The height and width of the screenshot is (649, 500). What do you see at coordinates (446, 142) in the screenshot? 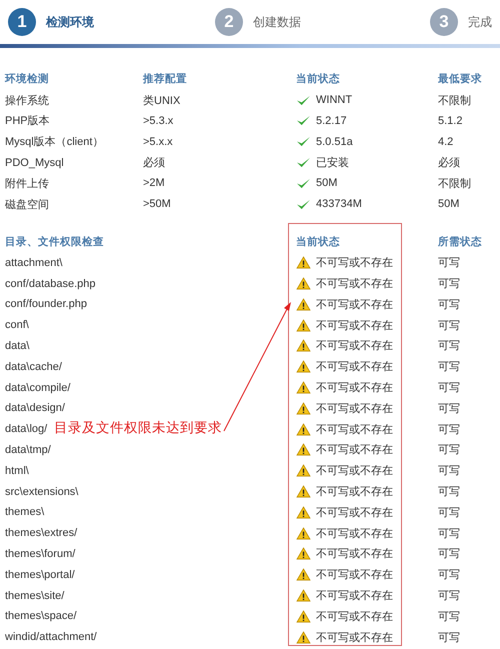
I see `table-cell: 4.2` at bounding box center [446, 142].